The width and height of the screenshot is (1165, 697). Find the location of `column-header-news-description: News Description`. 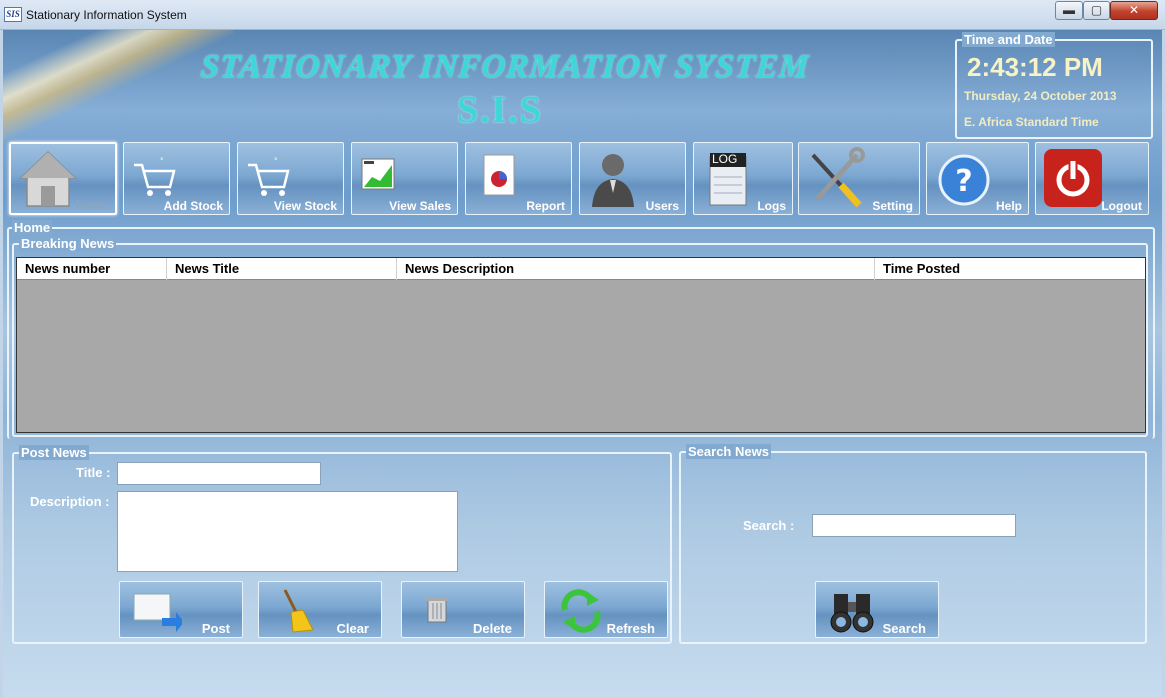

column-header-news-description: News Description is located at coordinates (636, 269).